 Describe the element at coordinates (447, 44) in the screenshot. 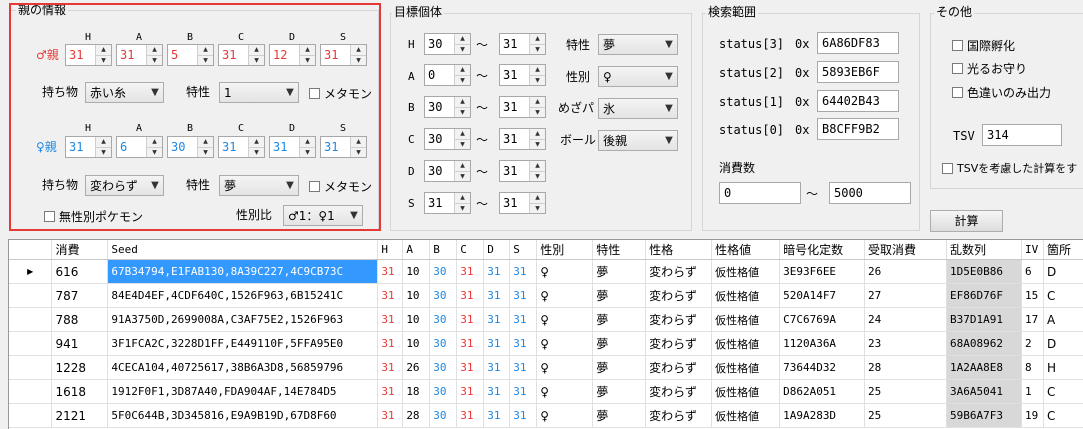

I see `target-h-min: 30 ▲ ▼` at that location.